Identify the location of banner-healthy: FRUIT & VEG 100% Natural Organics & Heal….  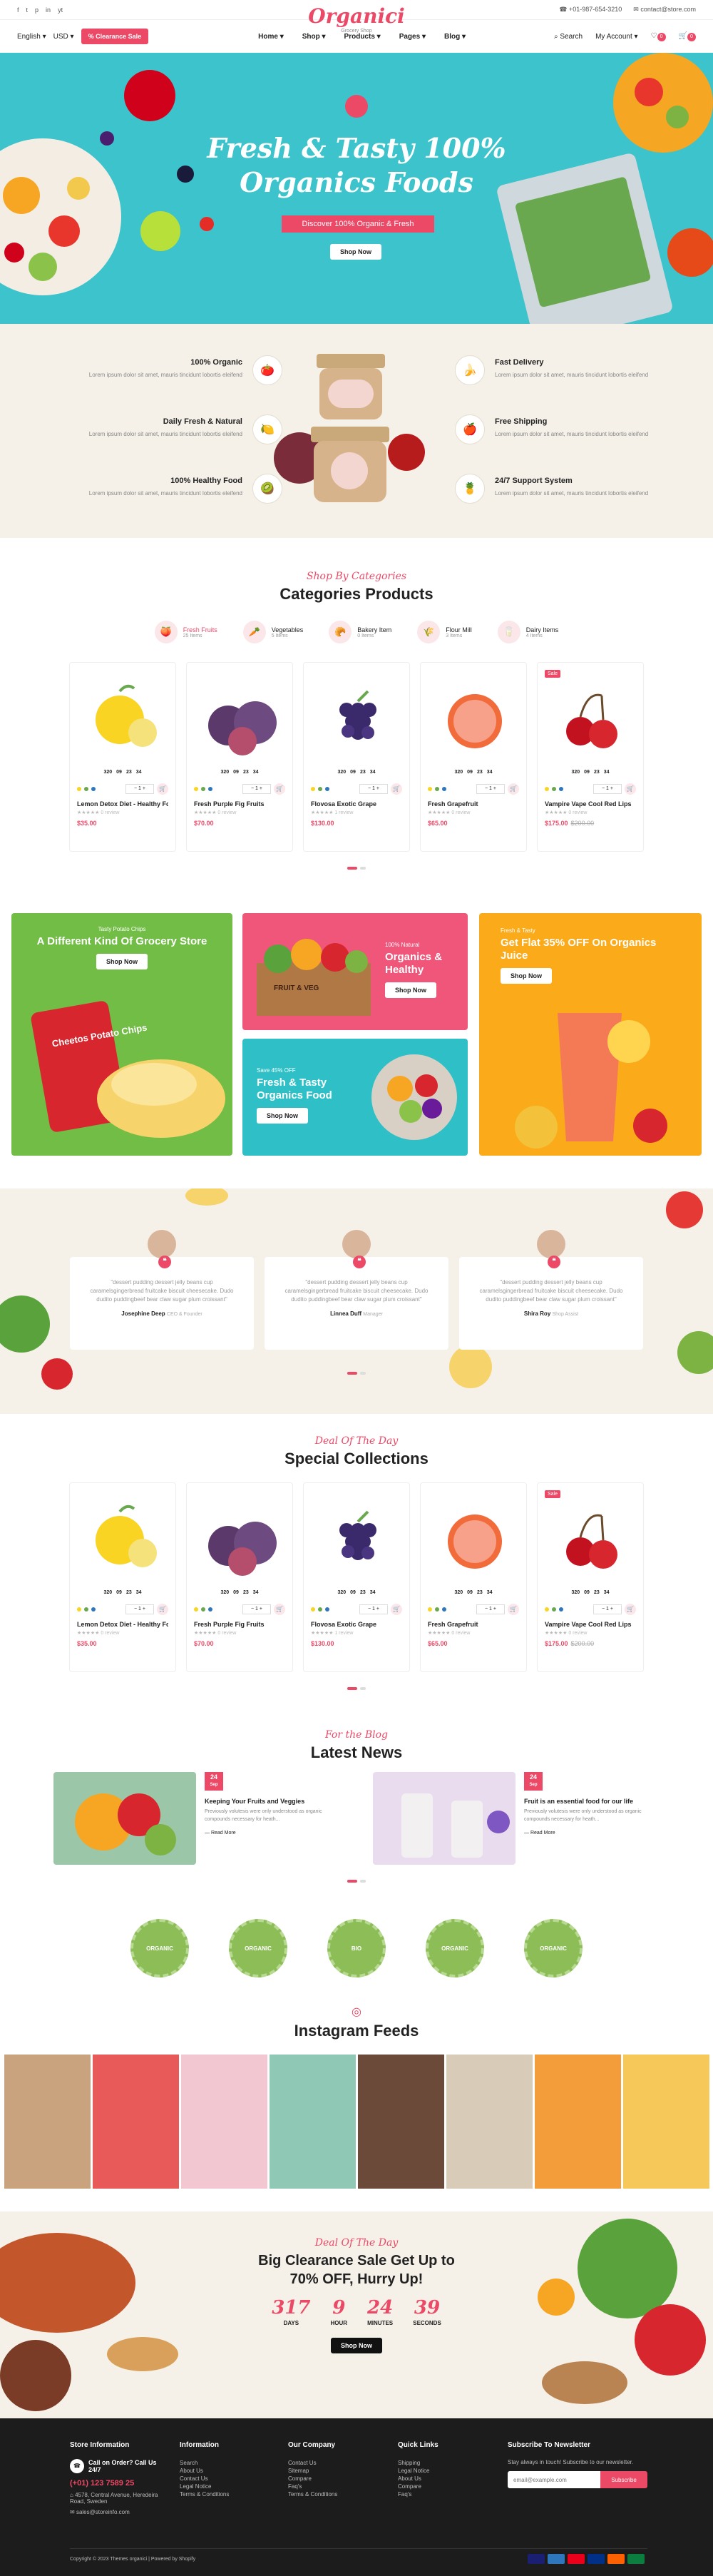
(355, 971).